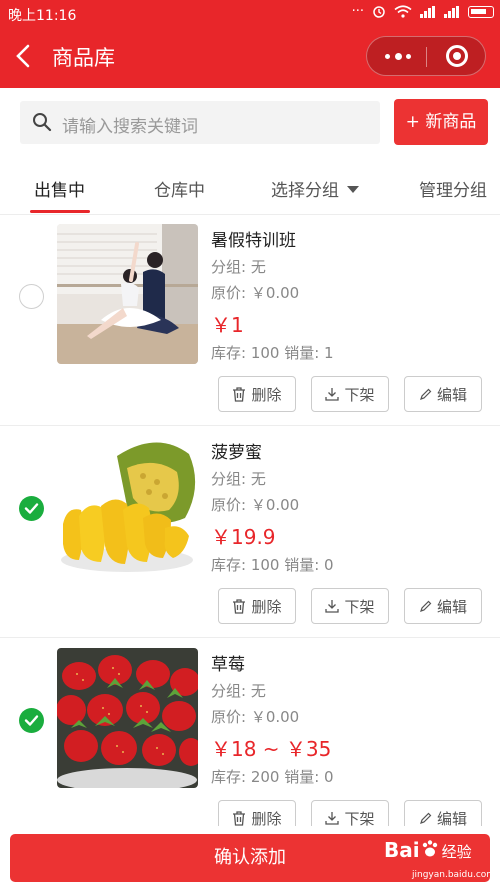  Describe the element at coordinates (42, 16) in the screenshot. I see `status-time: 晚上11:16` at that location.